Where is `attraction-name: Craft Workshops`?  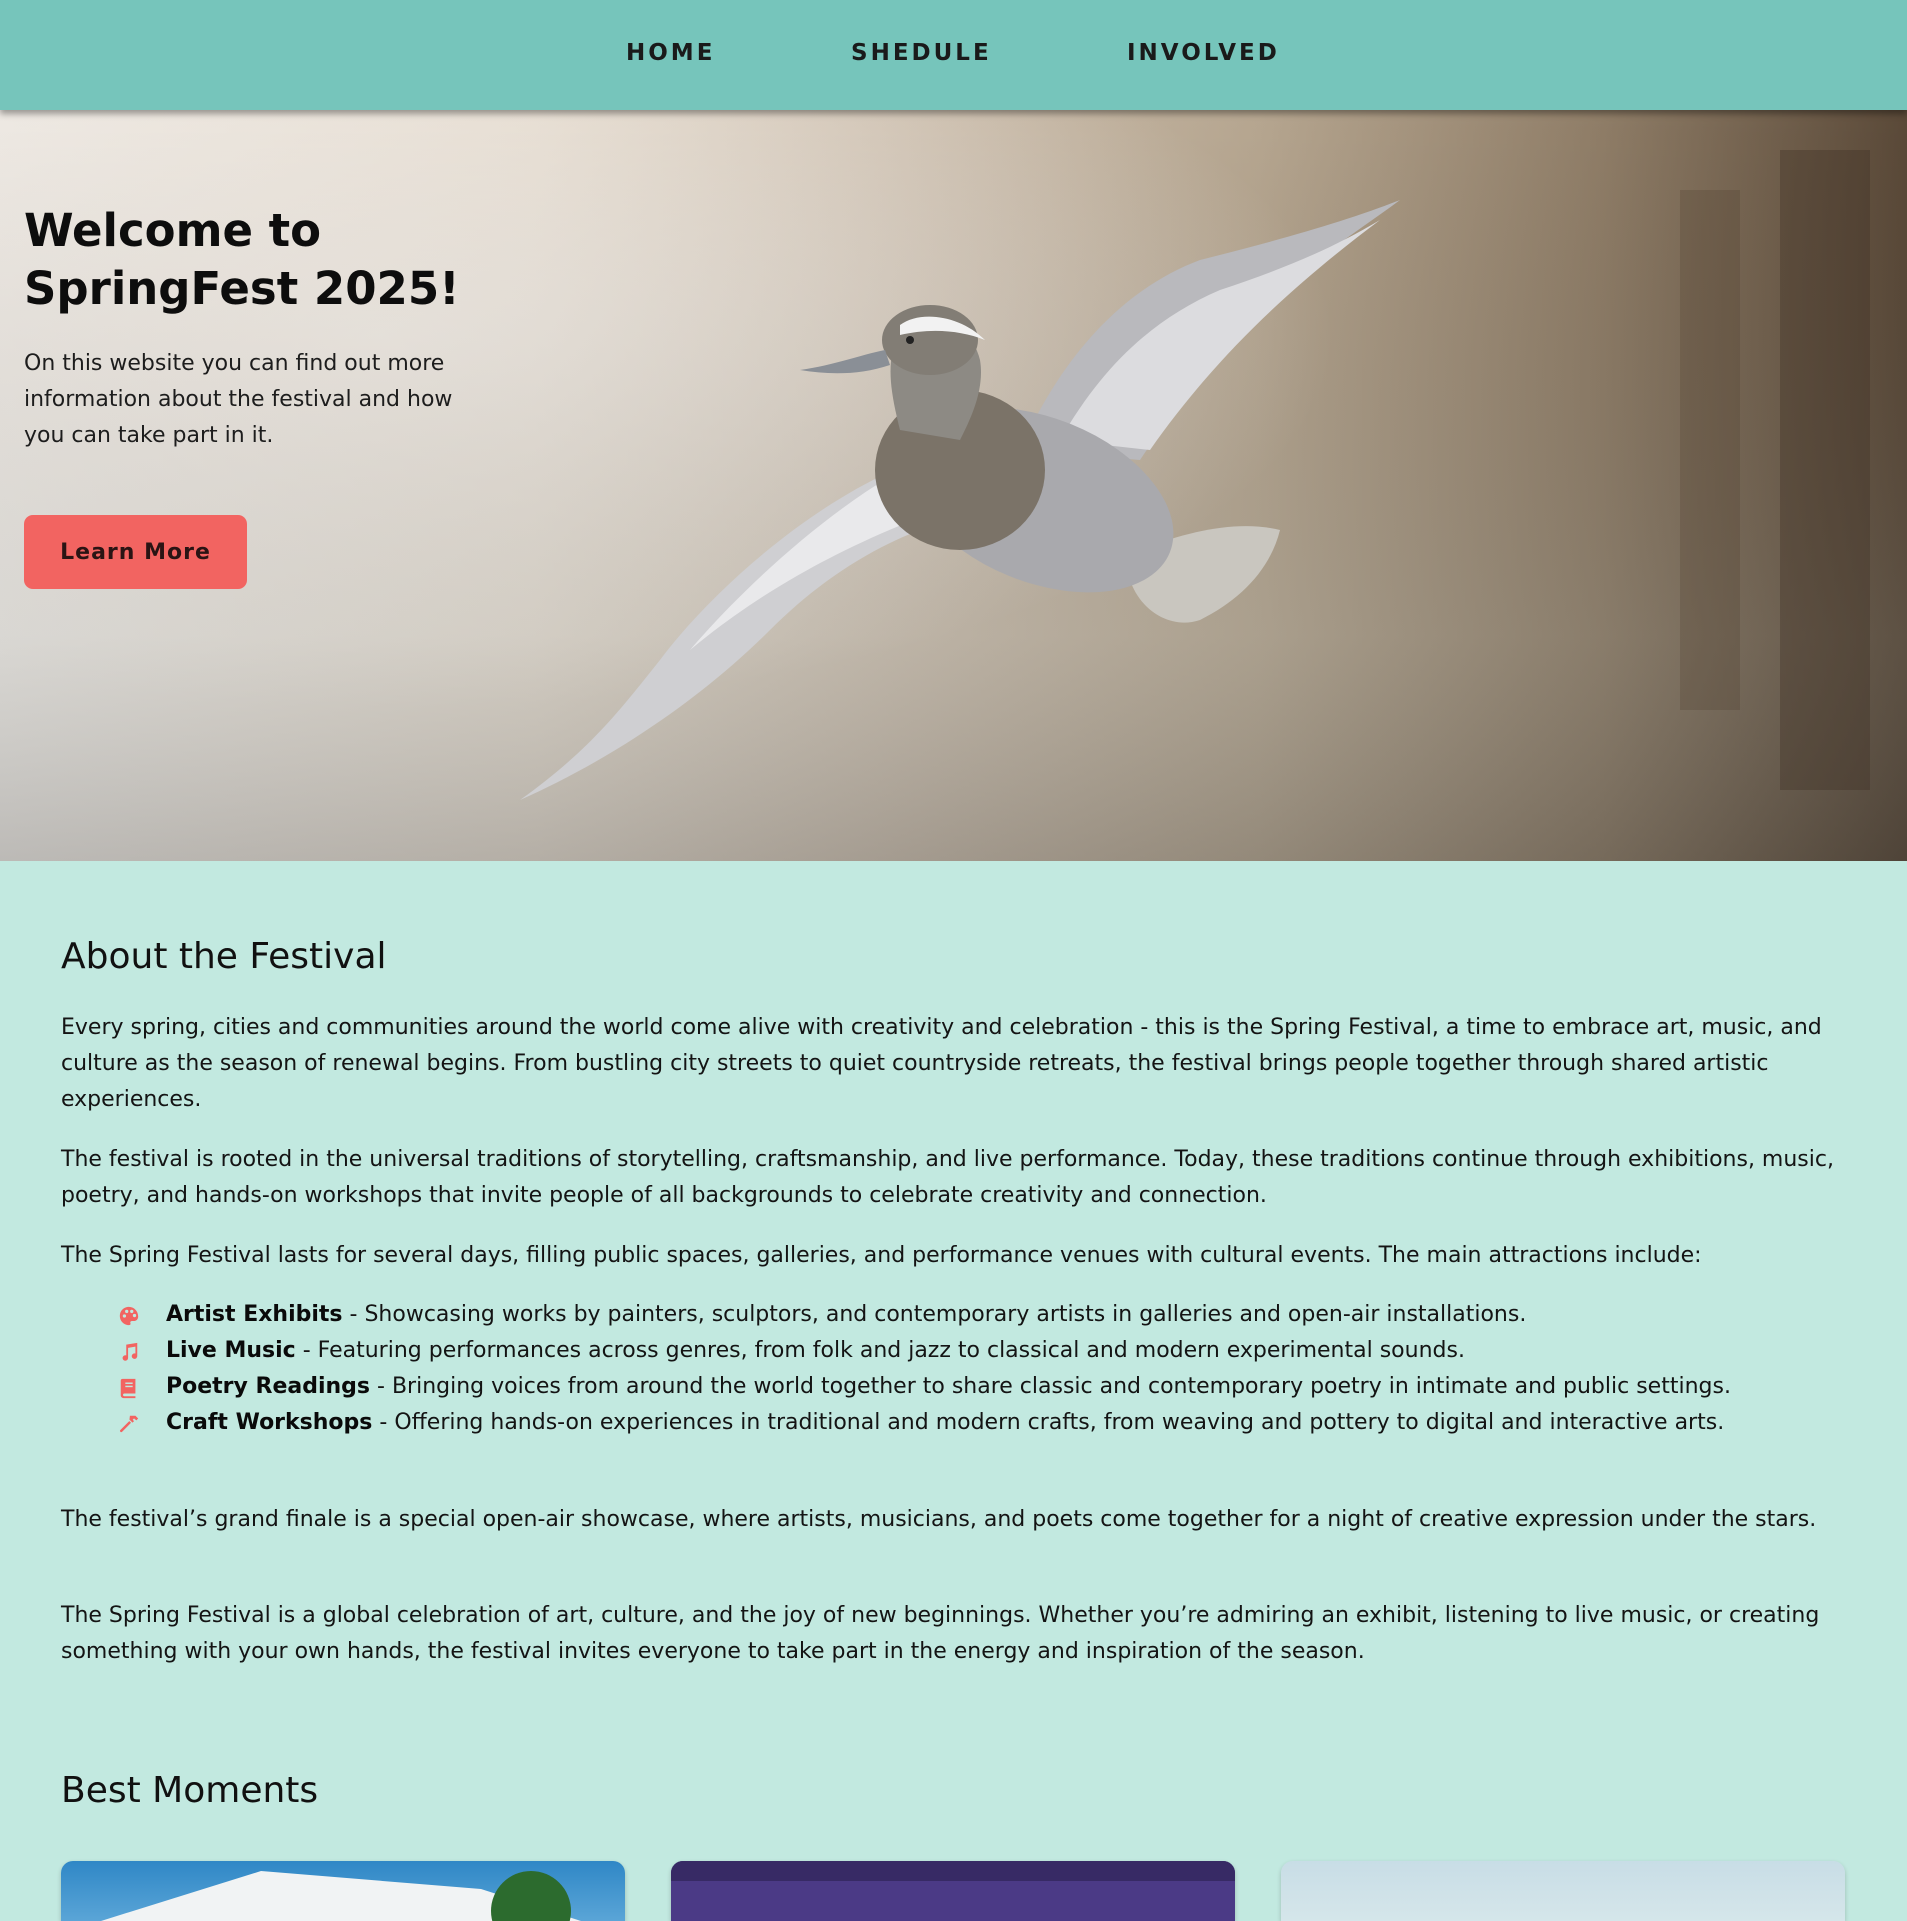 attraction-name: Craft Workshops is located at coordinates (269, 1422).